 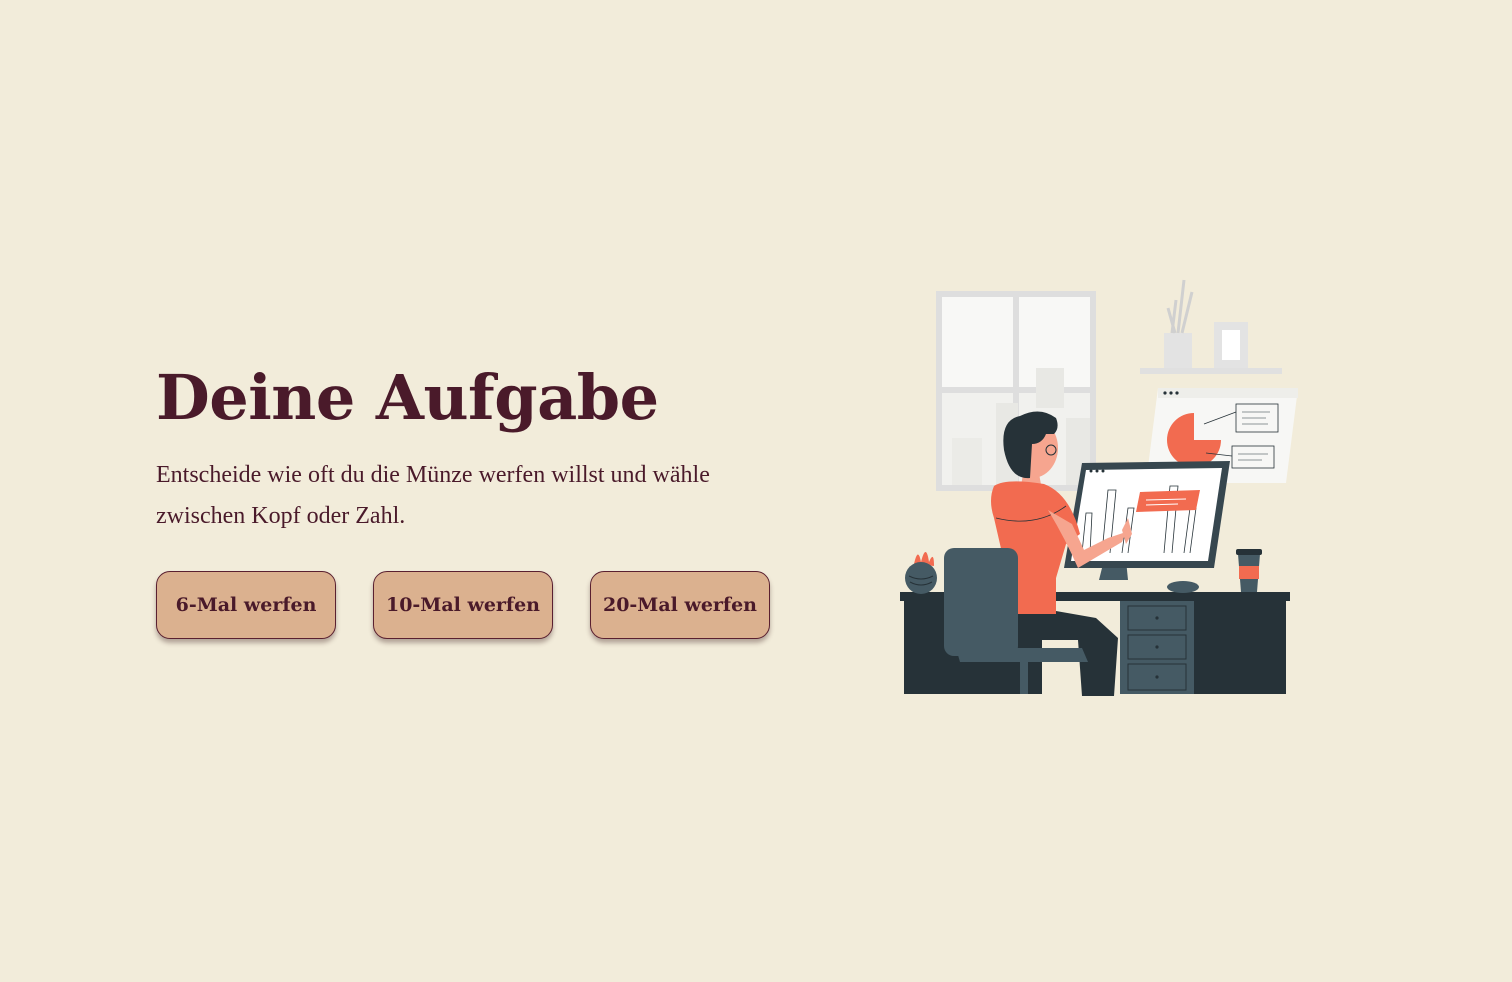 What do you see at coordinates (1147, 520) in the screenshot?
I see `monitor` at bounding box center [1147, 520].